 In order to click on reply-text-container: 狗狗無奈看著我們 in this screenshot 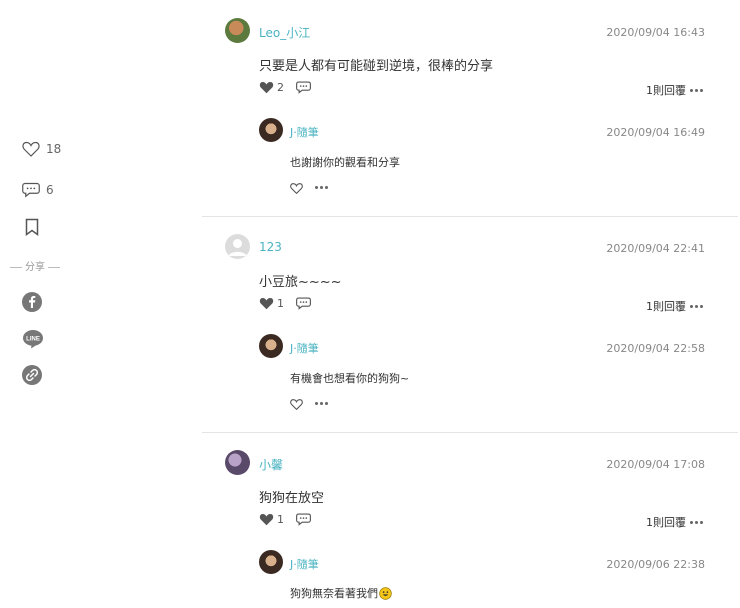, I will do `click(341, 593)`.